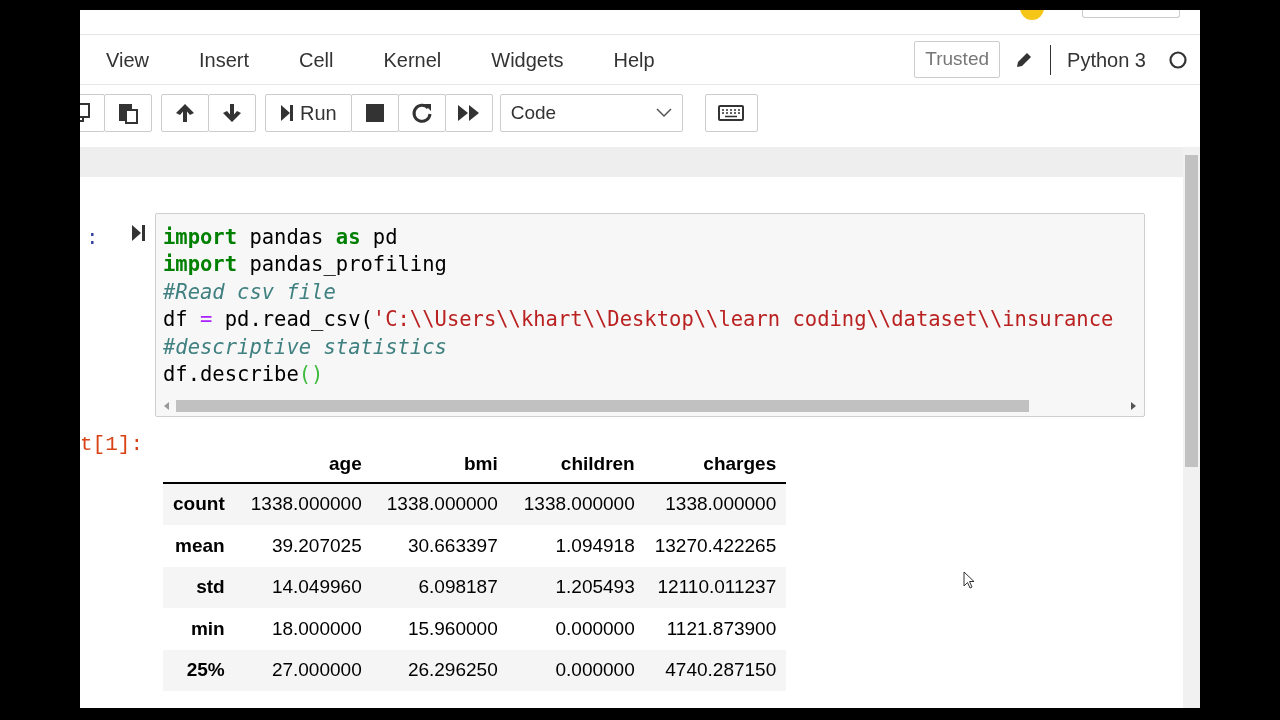 Image resolution: width=1280 pixels, height=720 pixels. I want to click on run-cell-icon, so click(139, 233).